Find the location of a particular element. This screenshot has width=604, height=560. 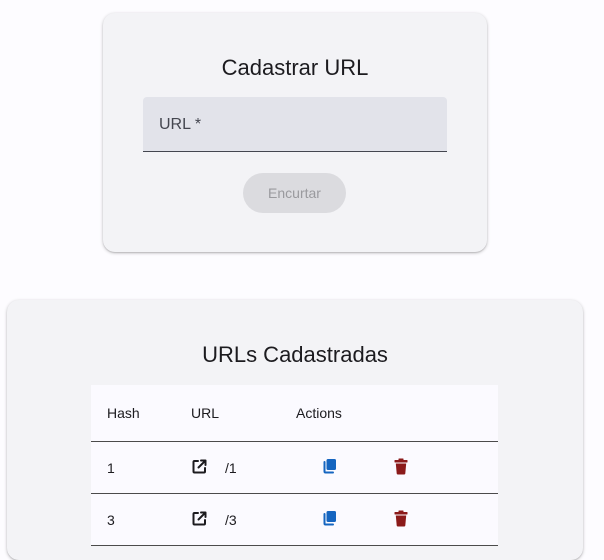

row-hash: 1 is located at coordinates (111, 468).